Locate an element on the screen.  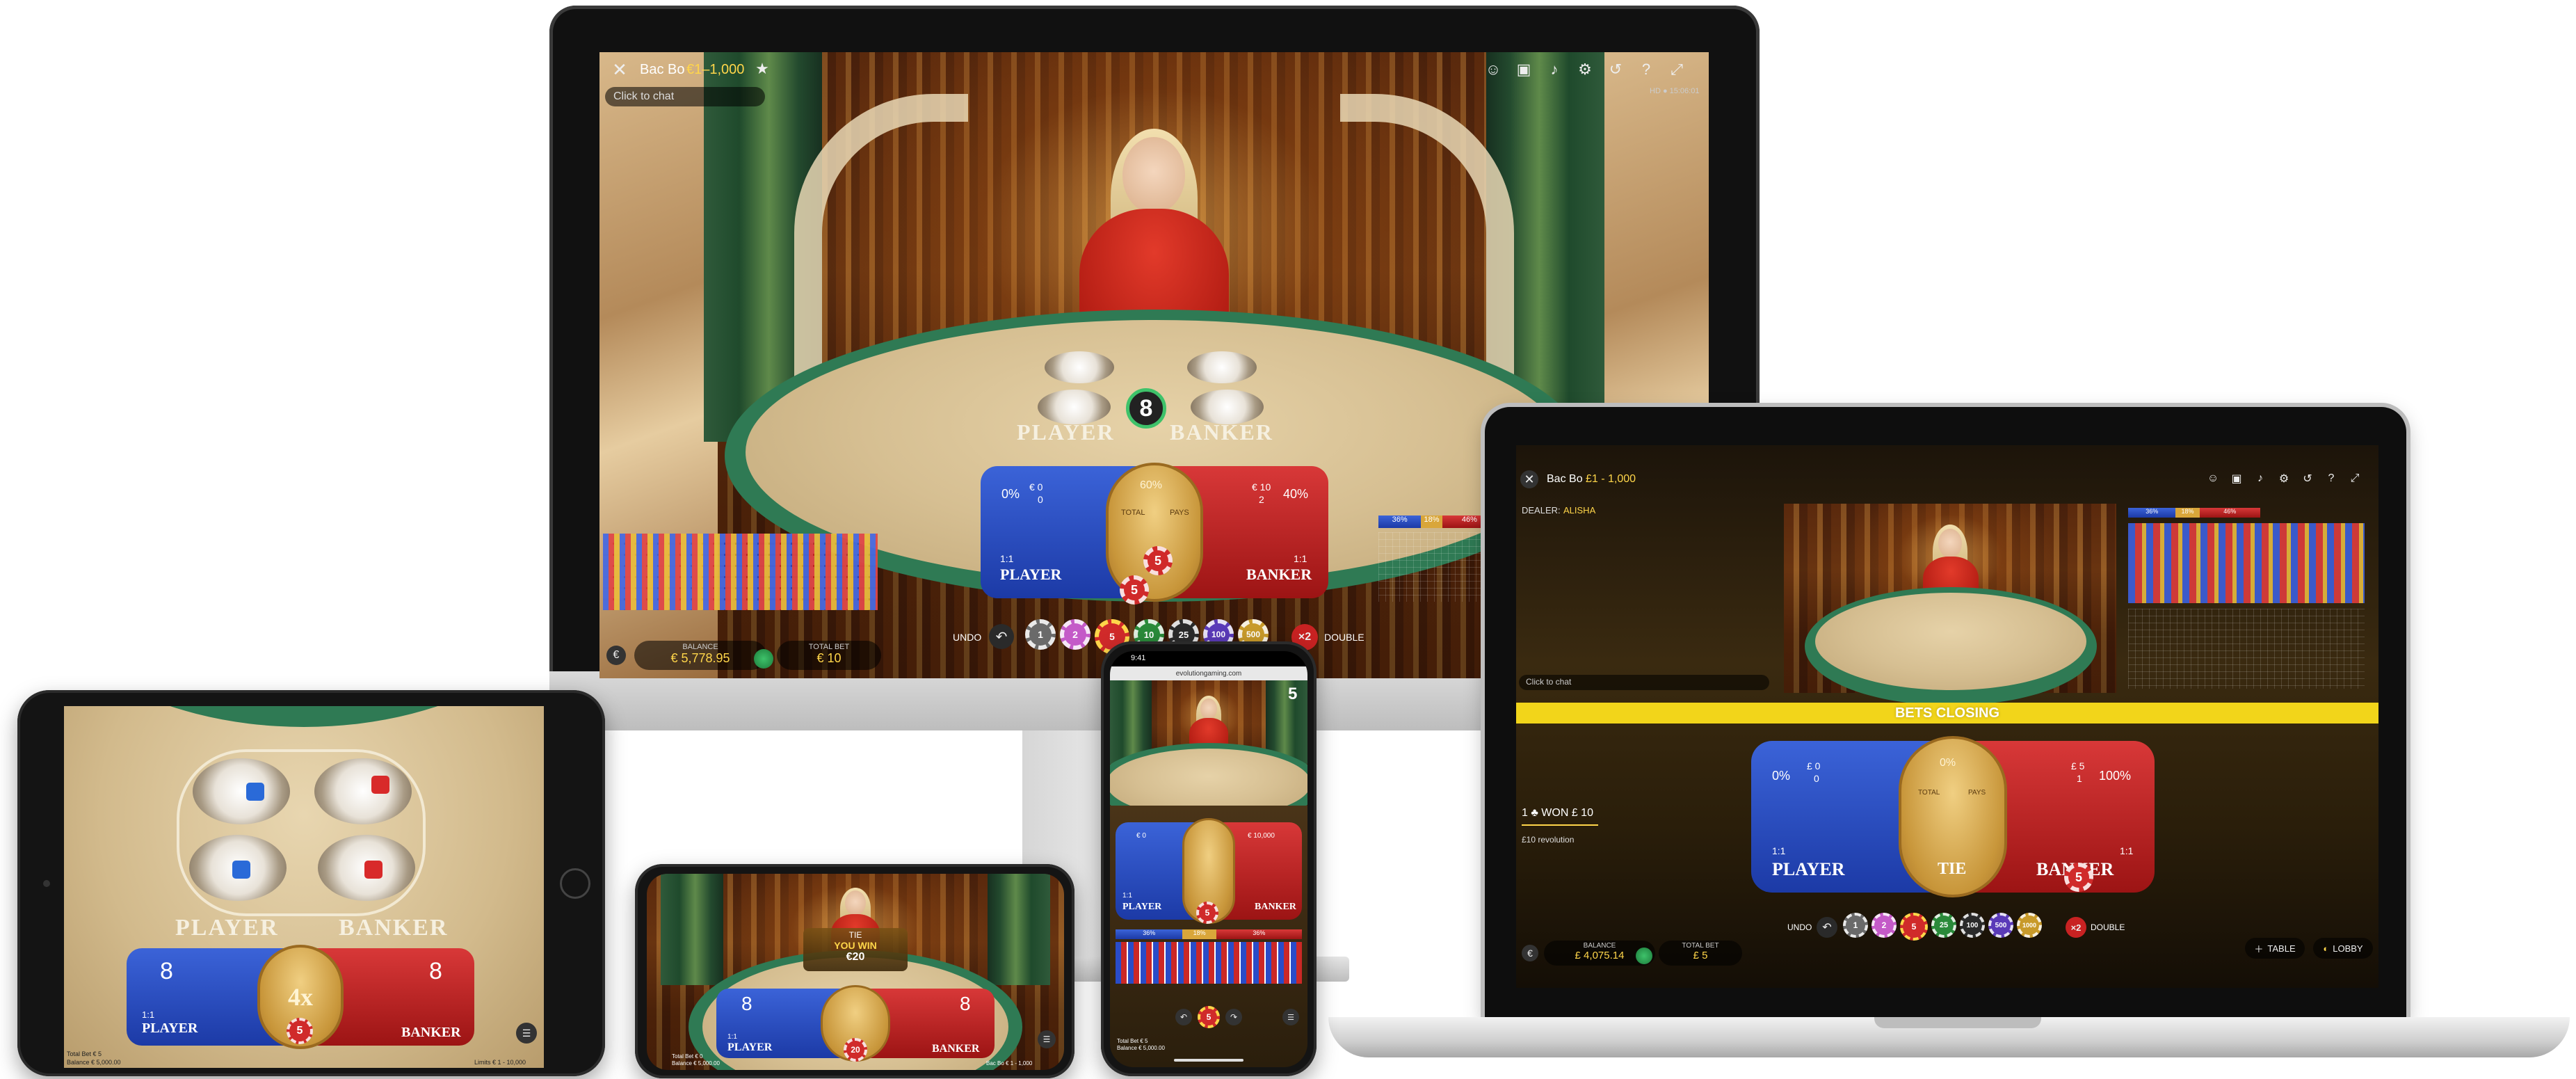
laptop-banker-amount: £ 5 is located at coordinates (2078, 766).